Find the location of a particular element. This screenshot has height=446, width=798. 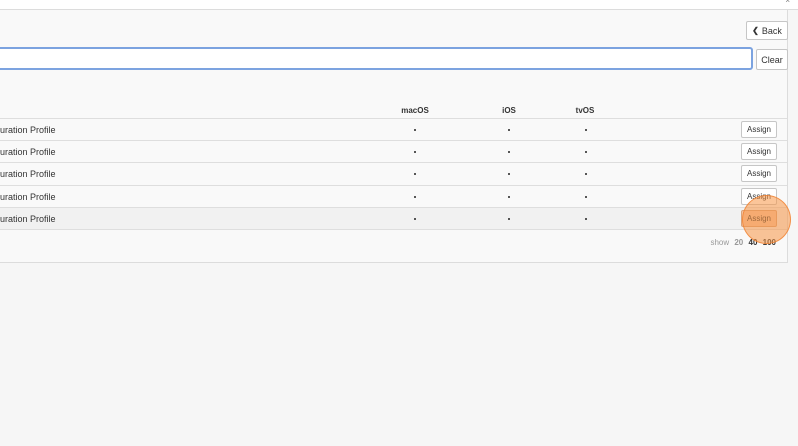

page-size-option-100: 100 is located at coordinates (769, 242).